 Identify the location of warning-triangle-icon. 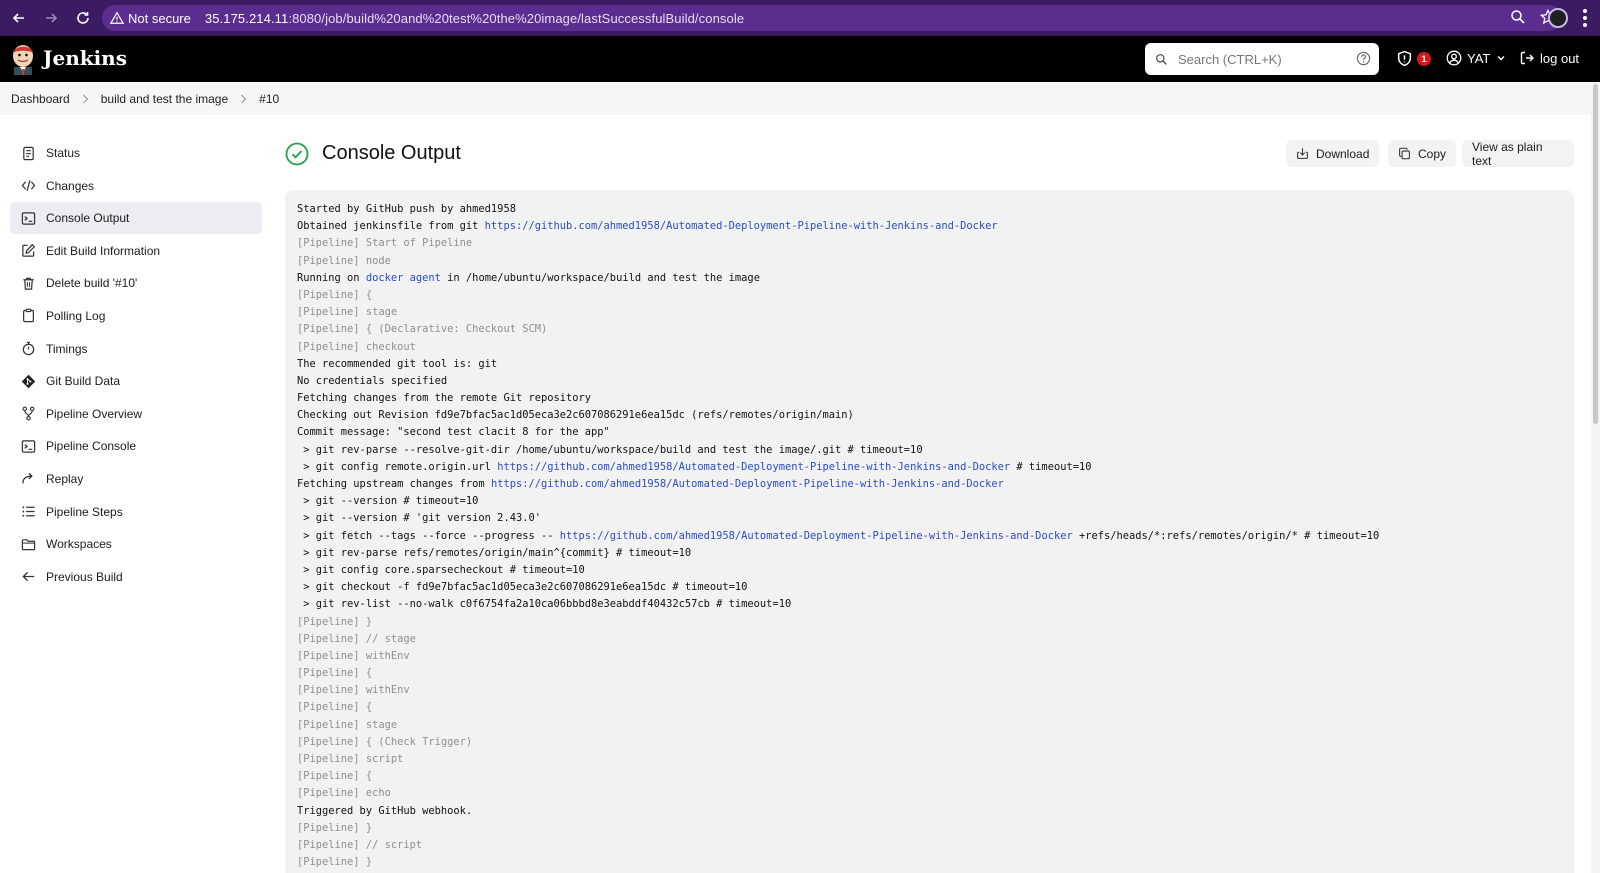
(117, 17).